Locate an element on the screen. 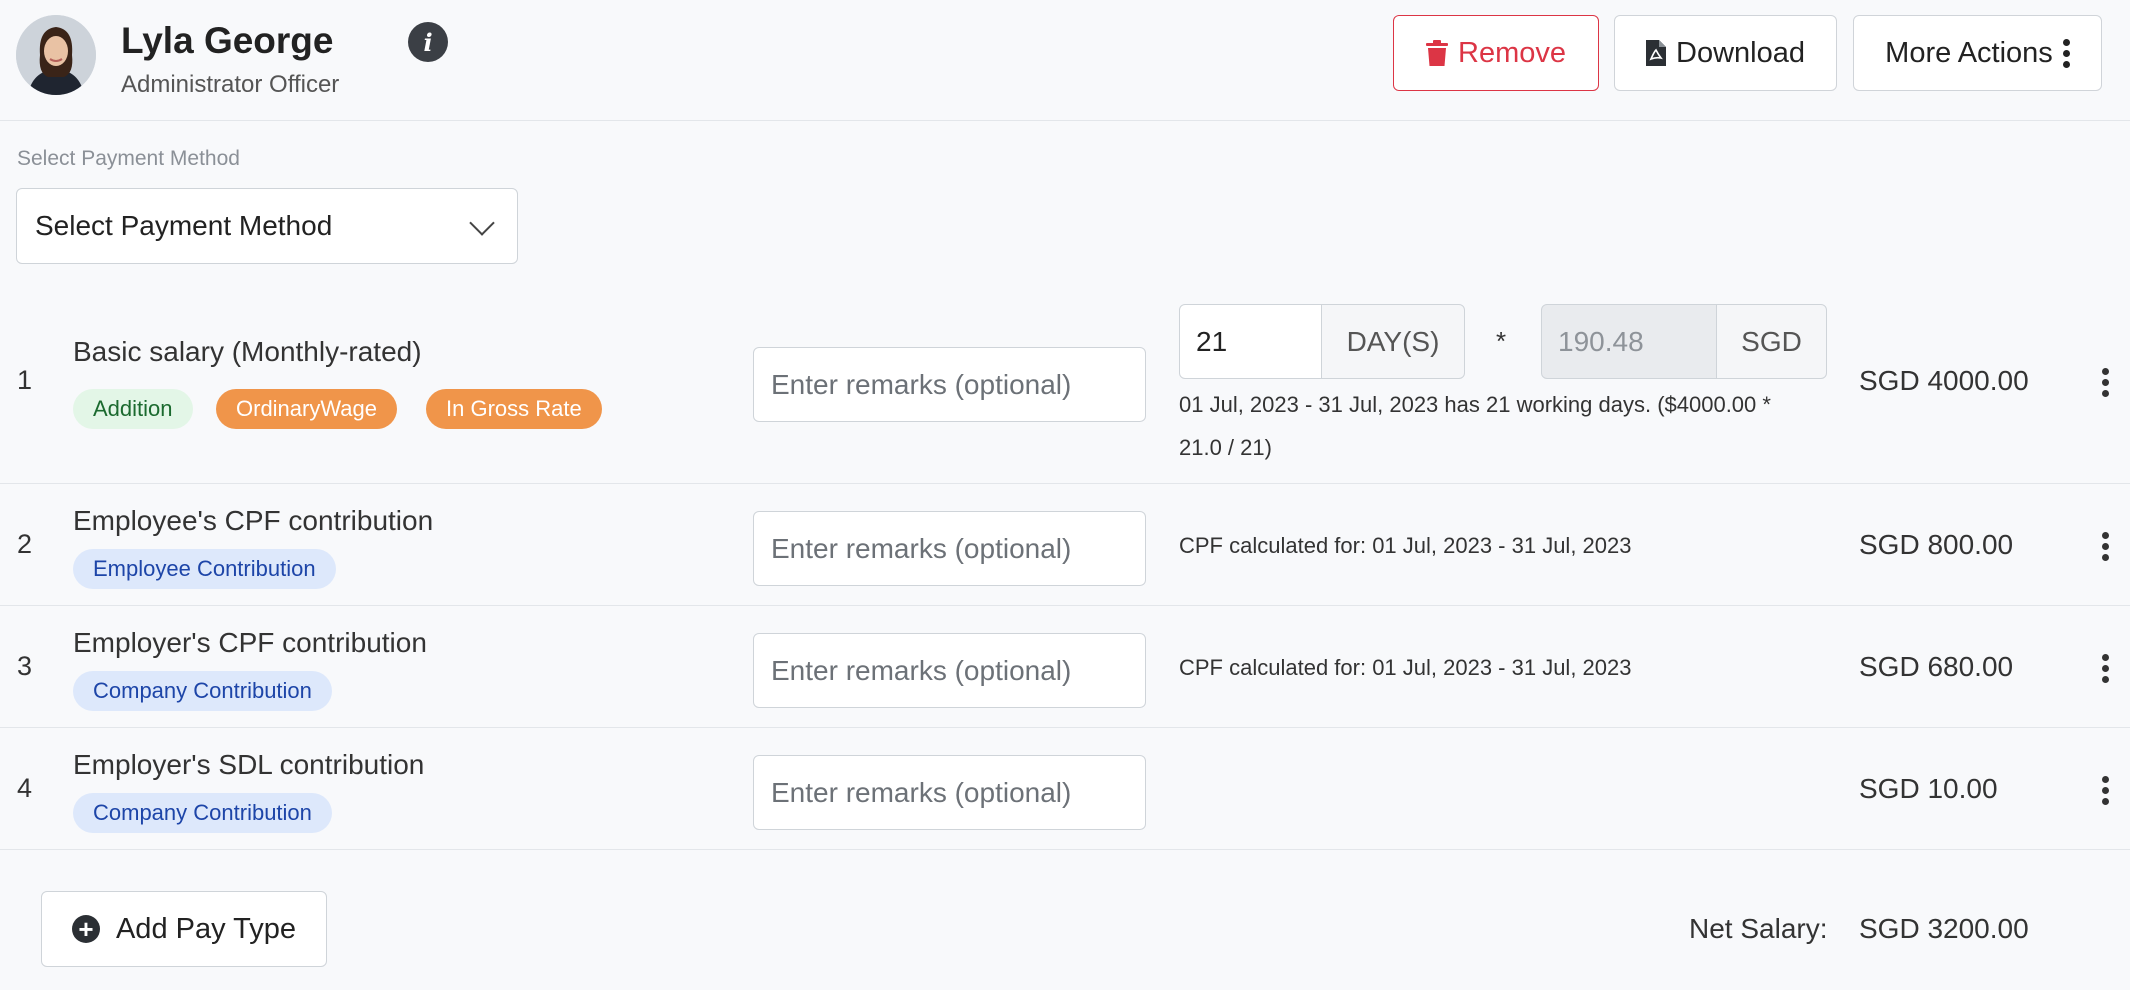 The height and width of the screenshot is (990, 2130). net-salary-label: Net Salary: is located at coordinates (1758, 928).